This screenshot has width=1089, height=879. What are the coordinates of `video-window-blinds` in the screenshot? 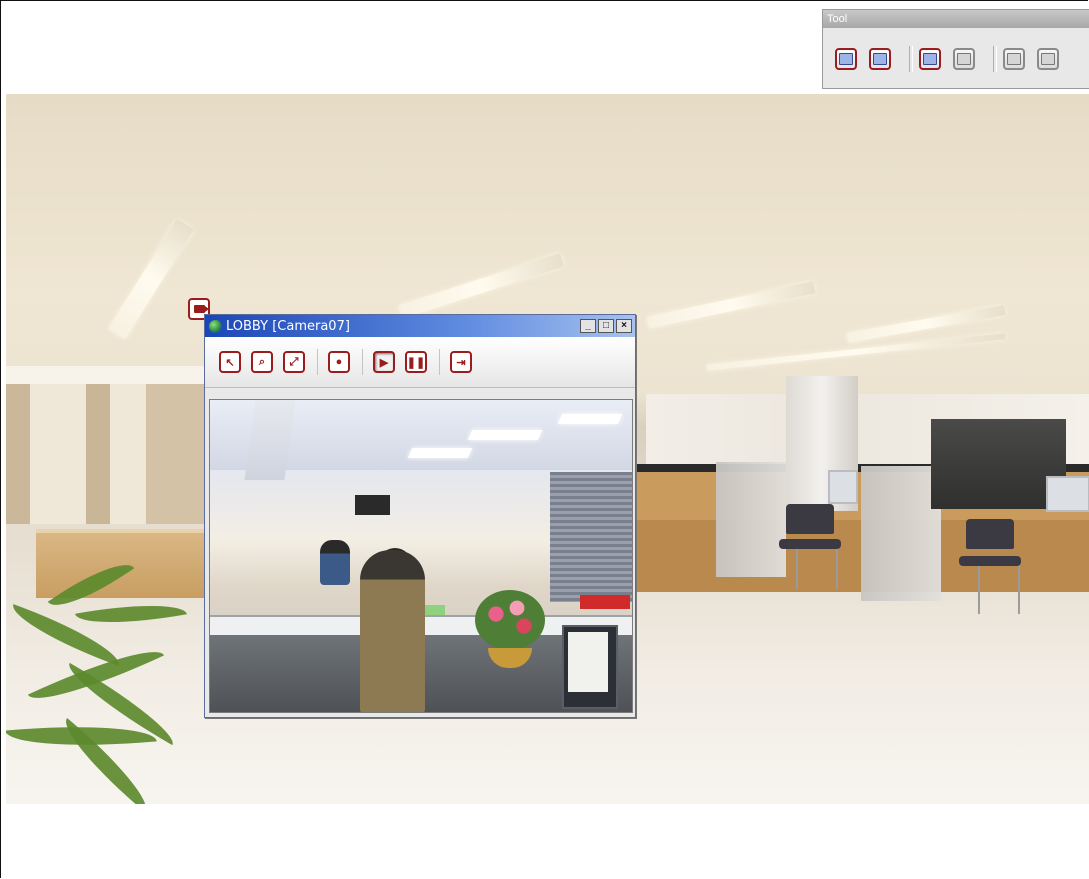 It's located at (591, 537).